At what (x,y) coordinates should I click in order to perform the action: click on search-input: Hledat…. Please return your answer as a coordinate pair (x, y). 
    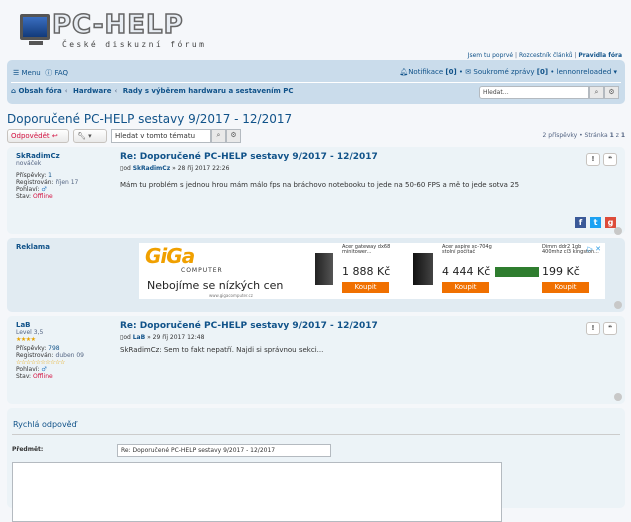
    Looking at the image, I should click on (534, 92).